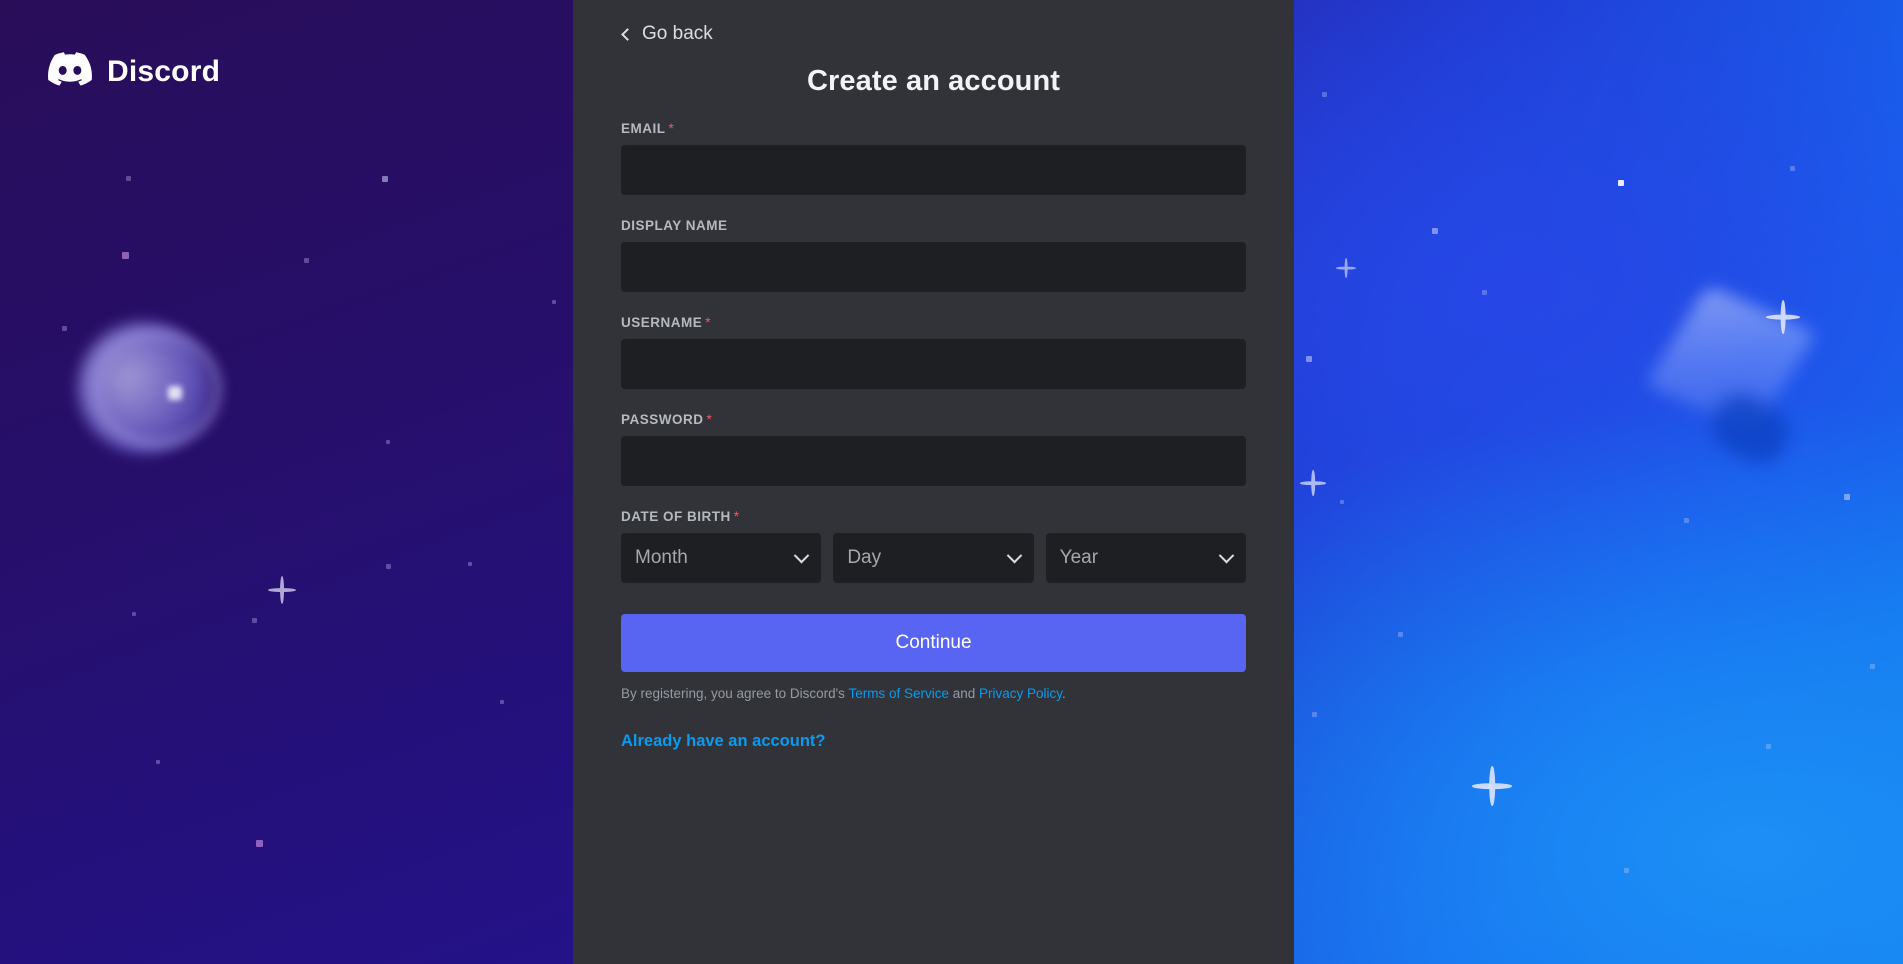 Image resolution: width=1903 pixels, height=964 pixels. What do you see at coordinates (677, 33) in the screenshot?
I see `go-back-label: Go back` at bounding box center [677, 33].